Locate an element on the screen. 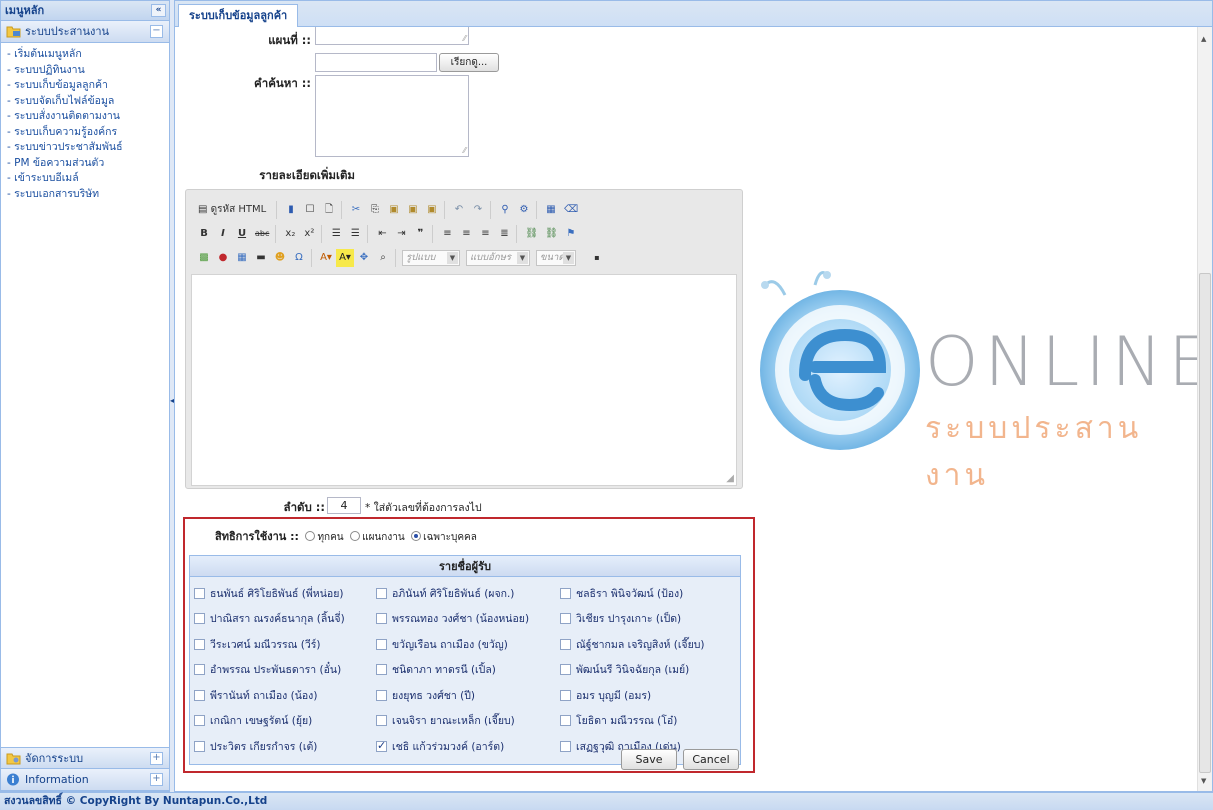  superscript-icon: x² is located at coordinates (309, 234).